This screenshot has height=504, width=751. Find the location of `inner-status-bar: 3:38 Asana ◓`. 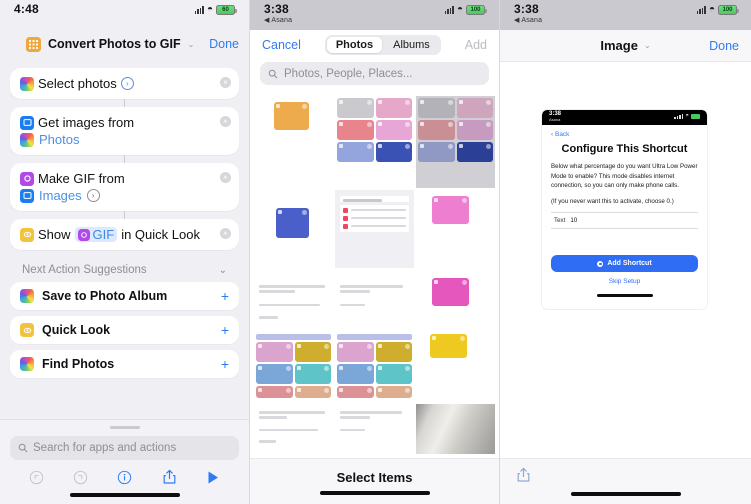

inner-status-bar: 3:38 Asana ◓ is located at coordinates (624, 117).